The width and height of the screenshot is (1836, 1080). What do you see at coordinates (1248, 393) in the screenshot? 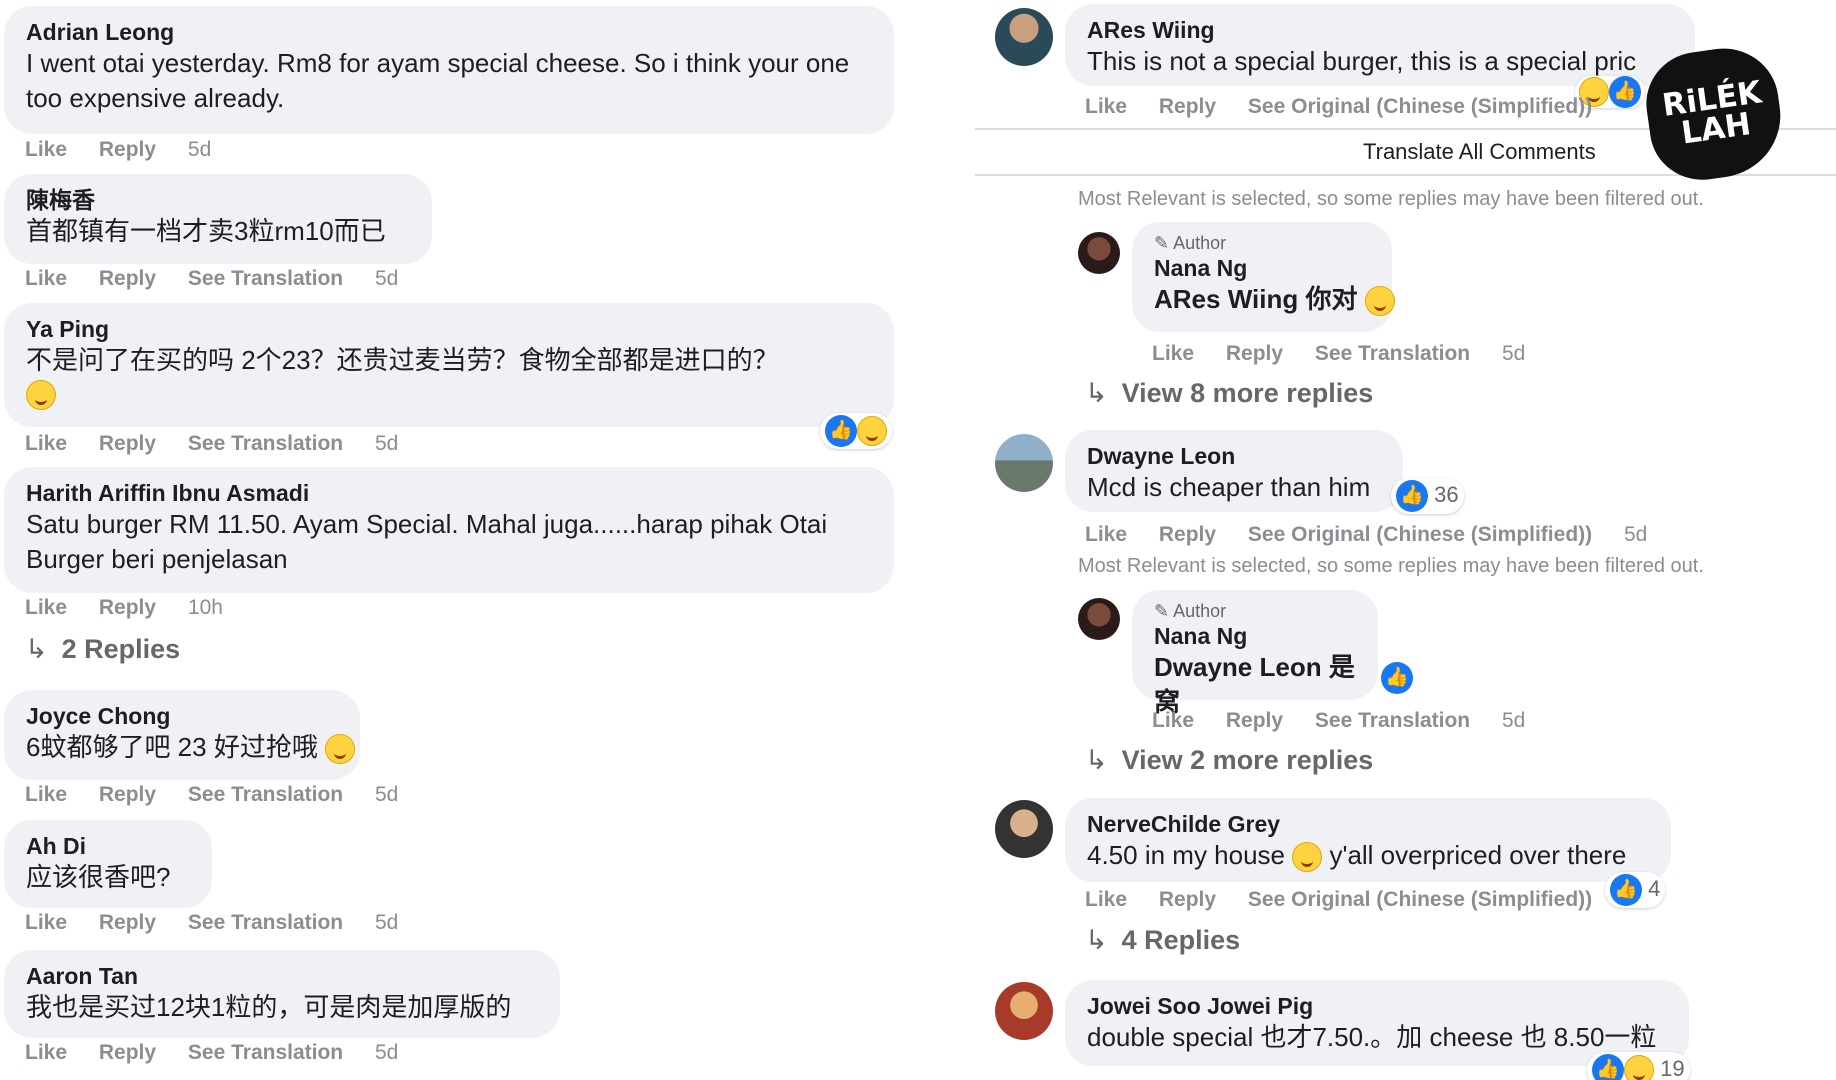
I see `more-replies-label: View 8 more replies` at bounding box center [1248, 393].